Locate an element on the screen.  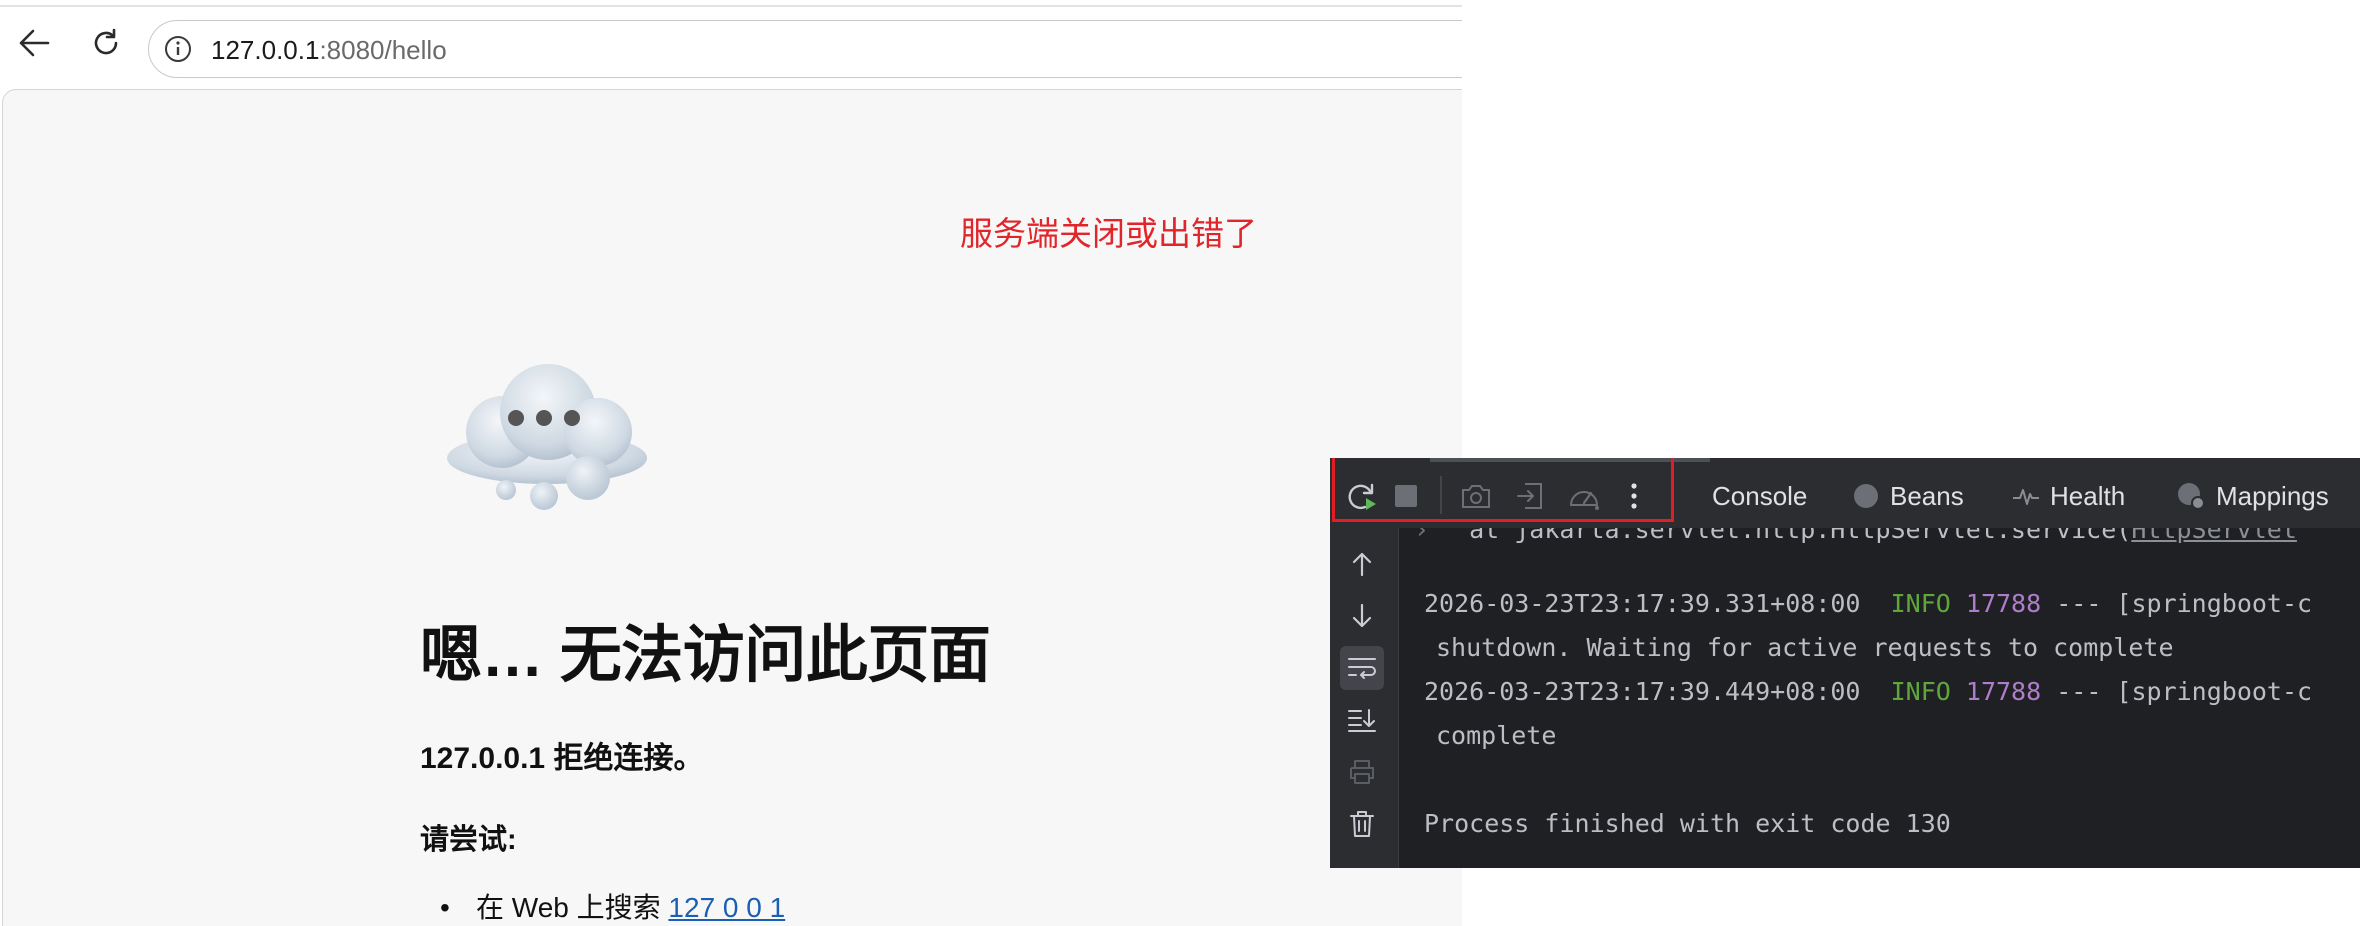
try-label: 请尝试: is located at coordinates (468, 840).